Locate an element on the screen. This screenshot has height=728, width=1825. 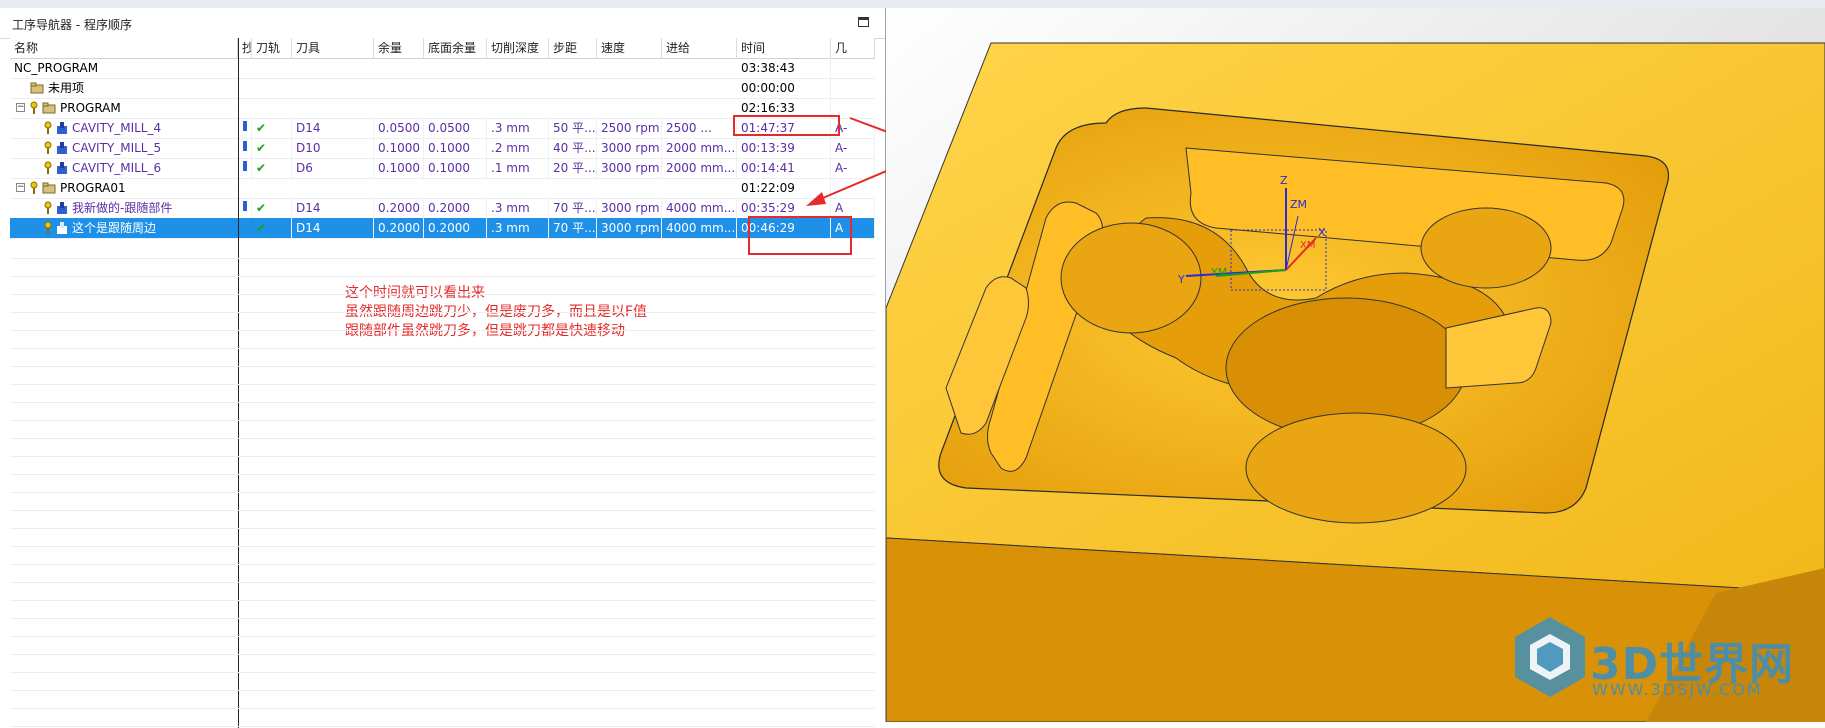
col-speed: 速度 is located at coordinates (629, 48).